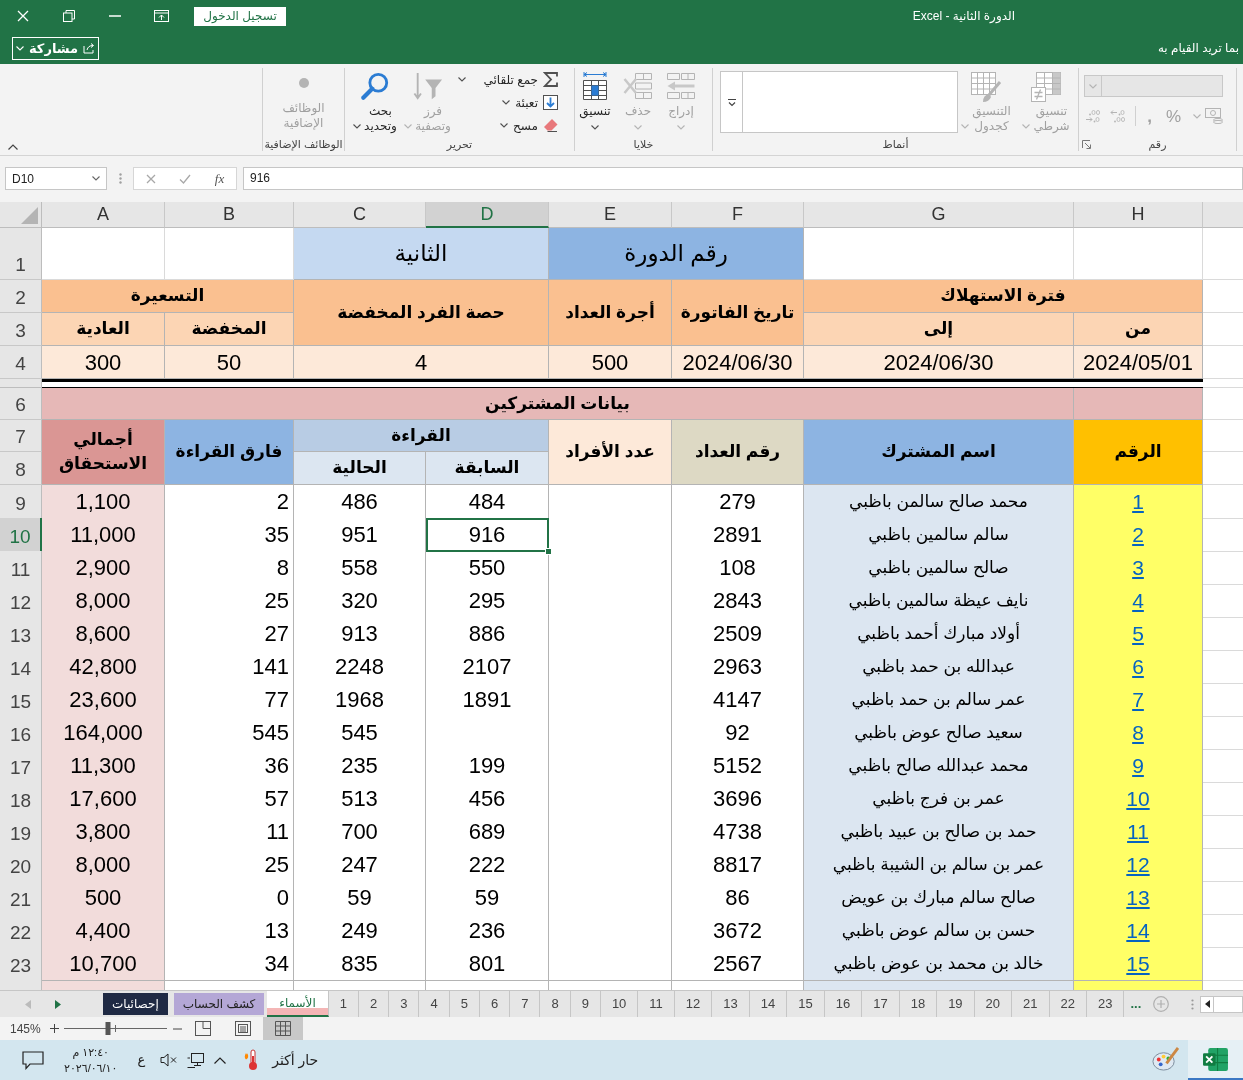  What do you see at coordinates (1138, 501) in the screenshot?
I see `row-number-link: 1` at bounding box center [1138, 501].